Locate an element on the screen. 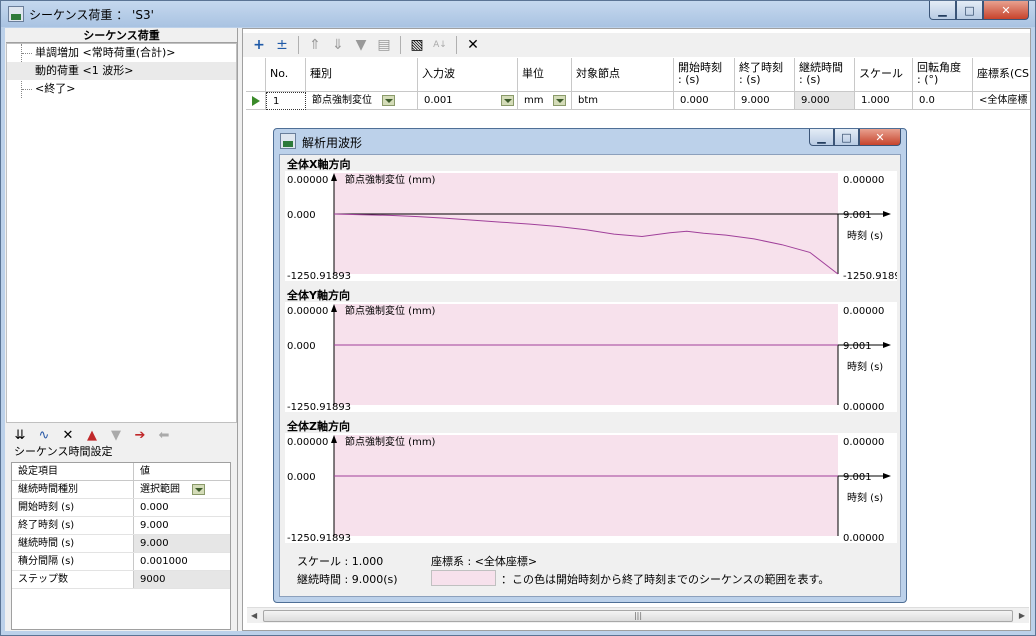  section-title: シーケンス時間設定 is located at coordinates (63, 451).